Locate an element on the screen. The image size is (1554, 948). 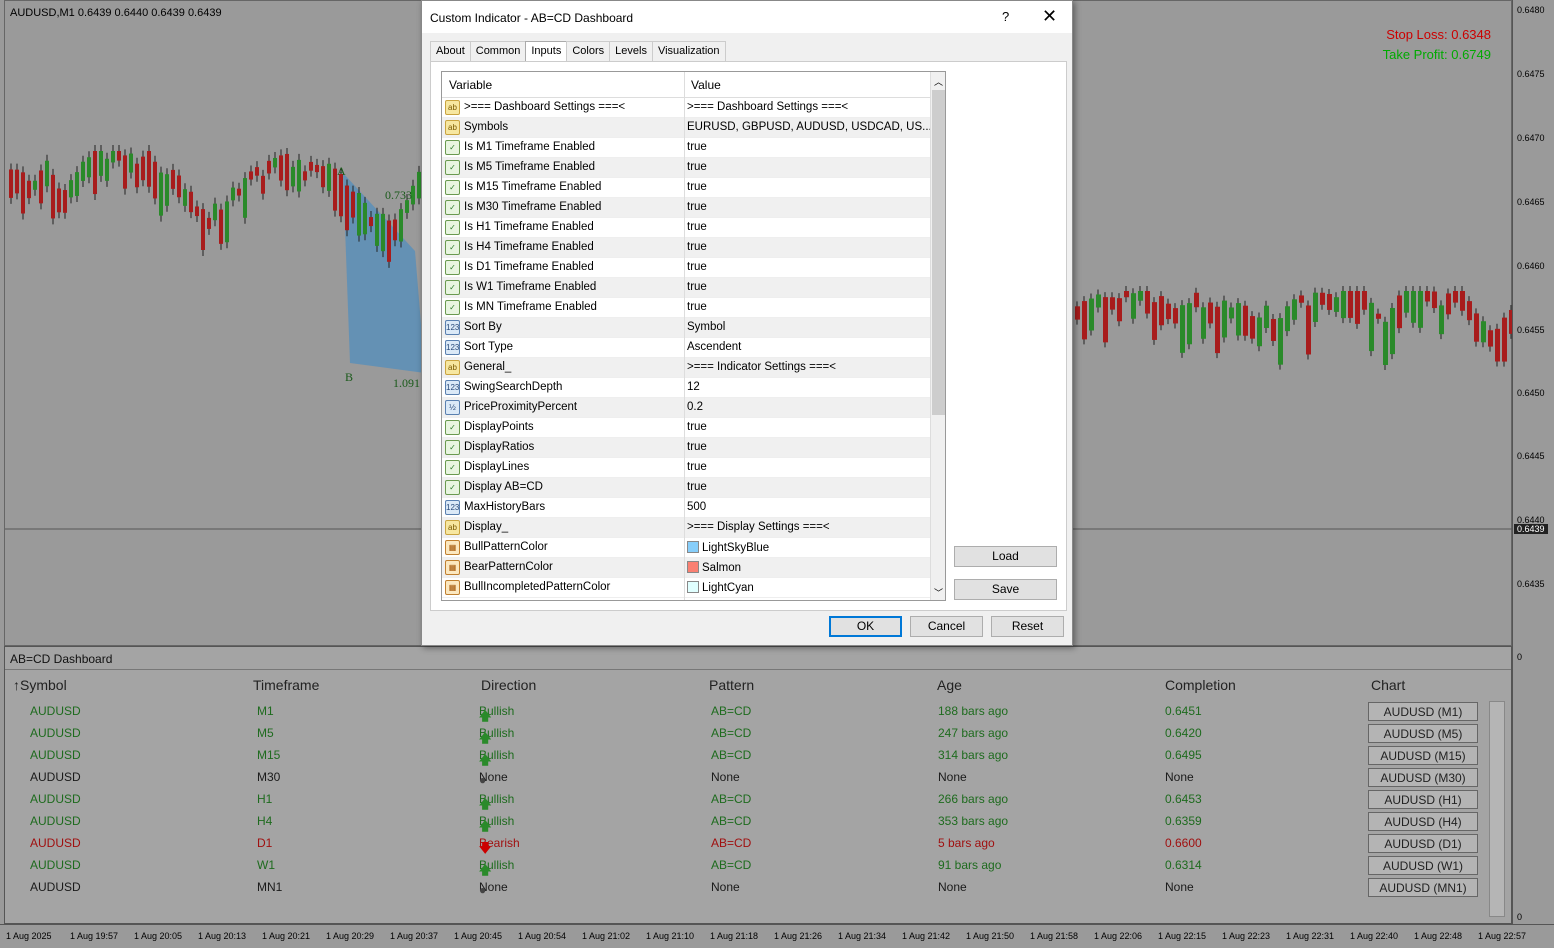
input-row: ✓ Is H4 Timeframe Enabled true is located at coordinates (686, 248).